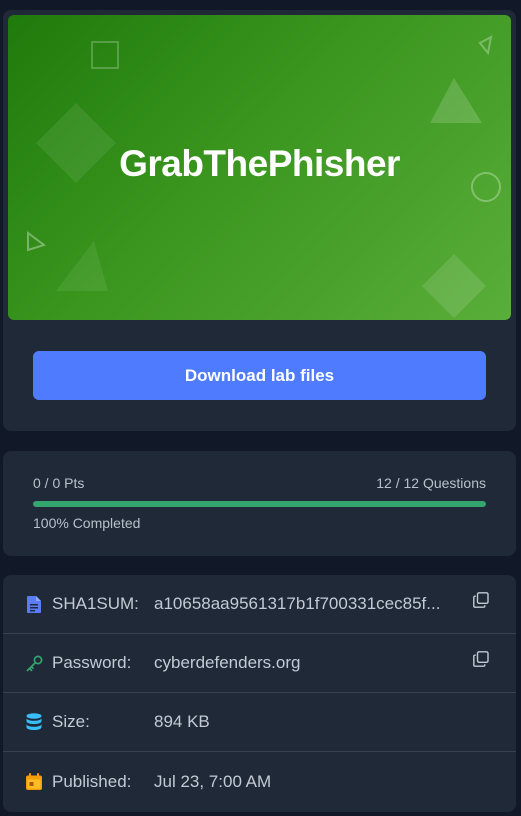  Describe the element at coordinates (481, 659) in the screenshot. I see `copy-password-icon` at that location.